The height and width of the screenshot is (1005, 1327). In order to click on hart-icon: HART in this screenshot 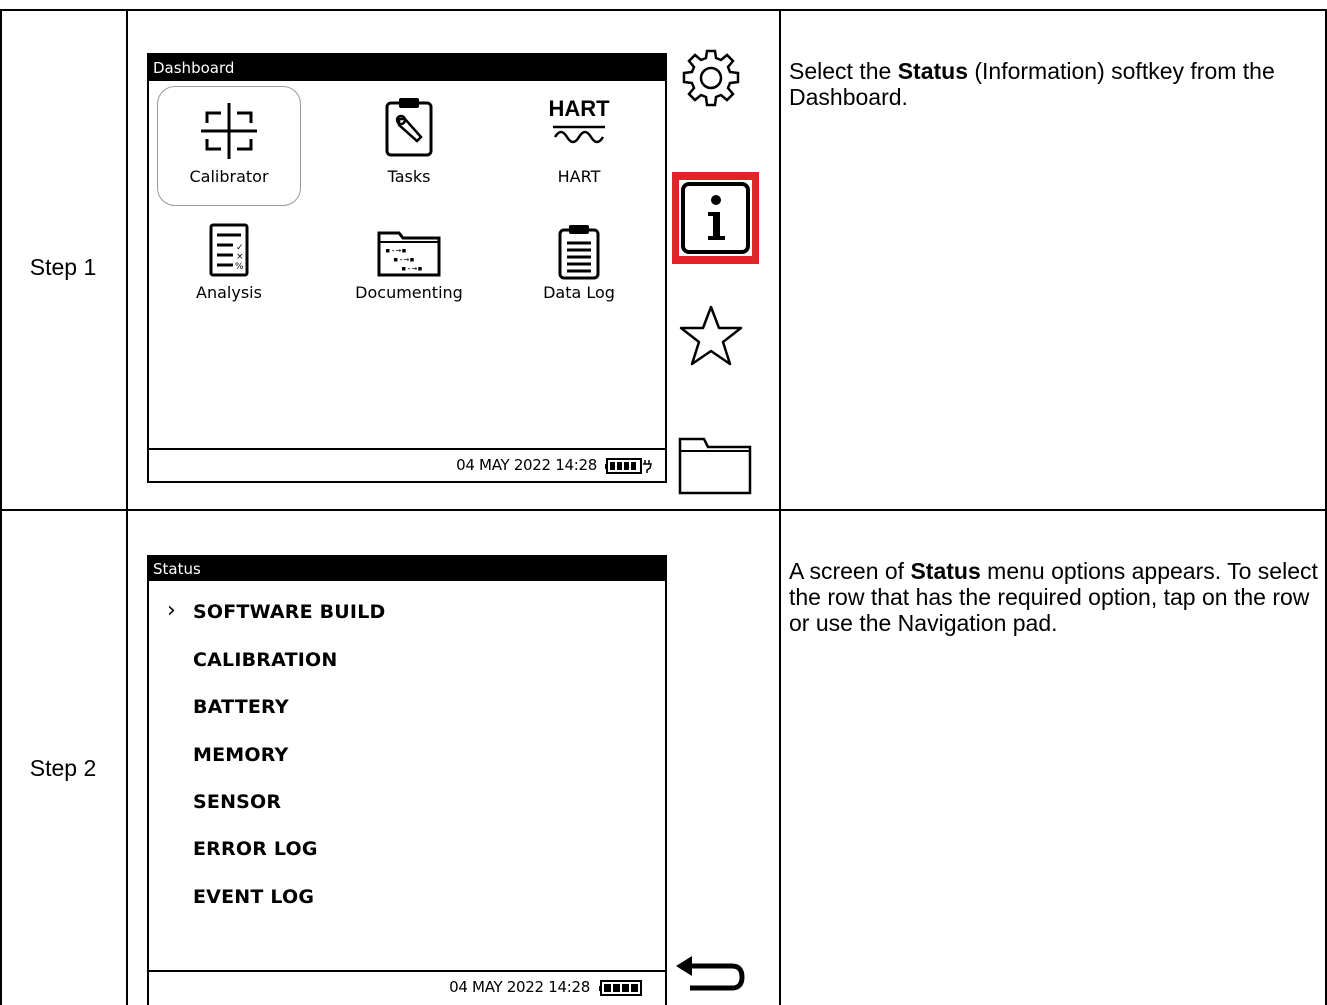, I will do `click(579, 121)`.